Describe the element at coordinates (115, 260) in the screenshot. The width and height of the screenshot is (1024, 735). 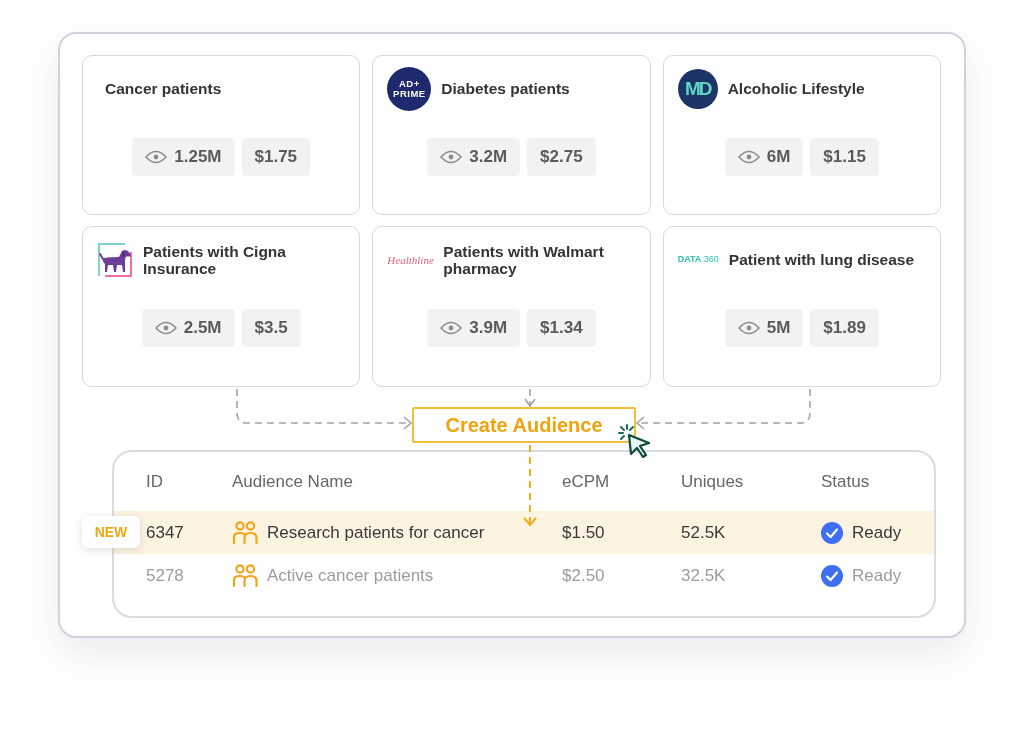
I see `dog-icon` at that location.